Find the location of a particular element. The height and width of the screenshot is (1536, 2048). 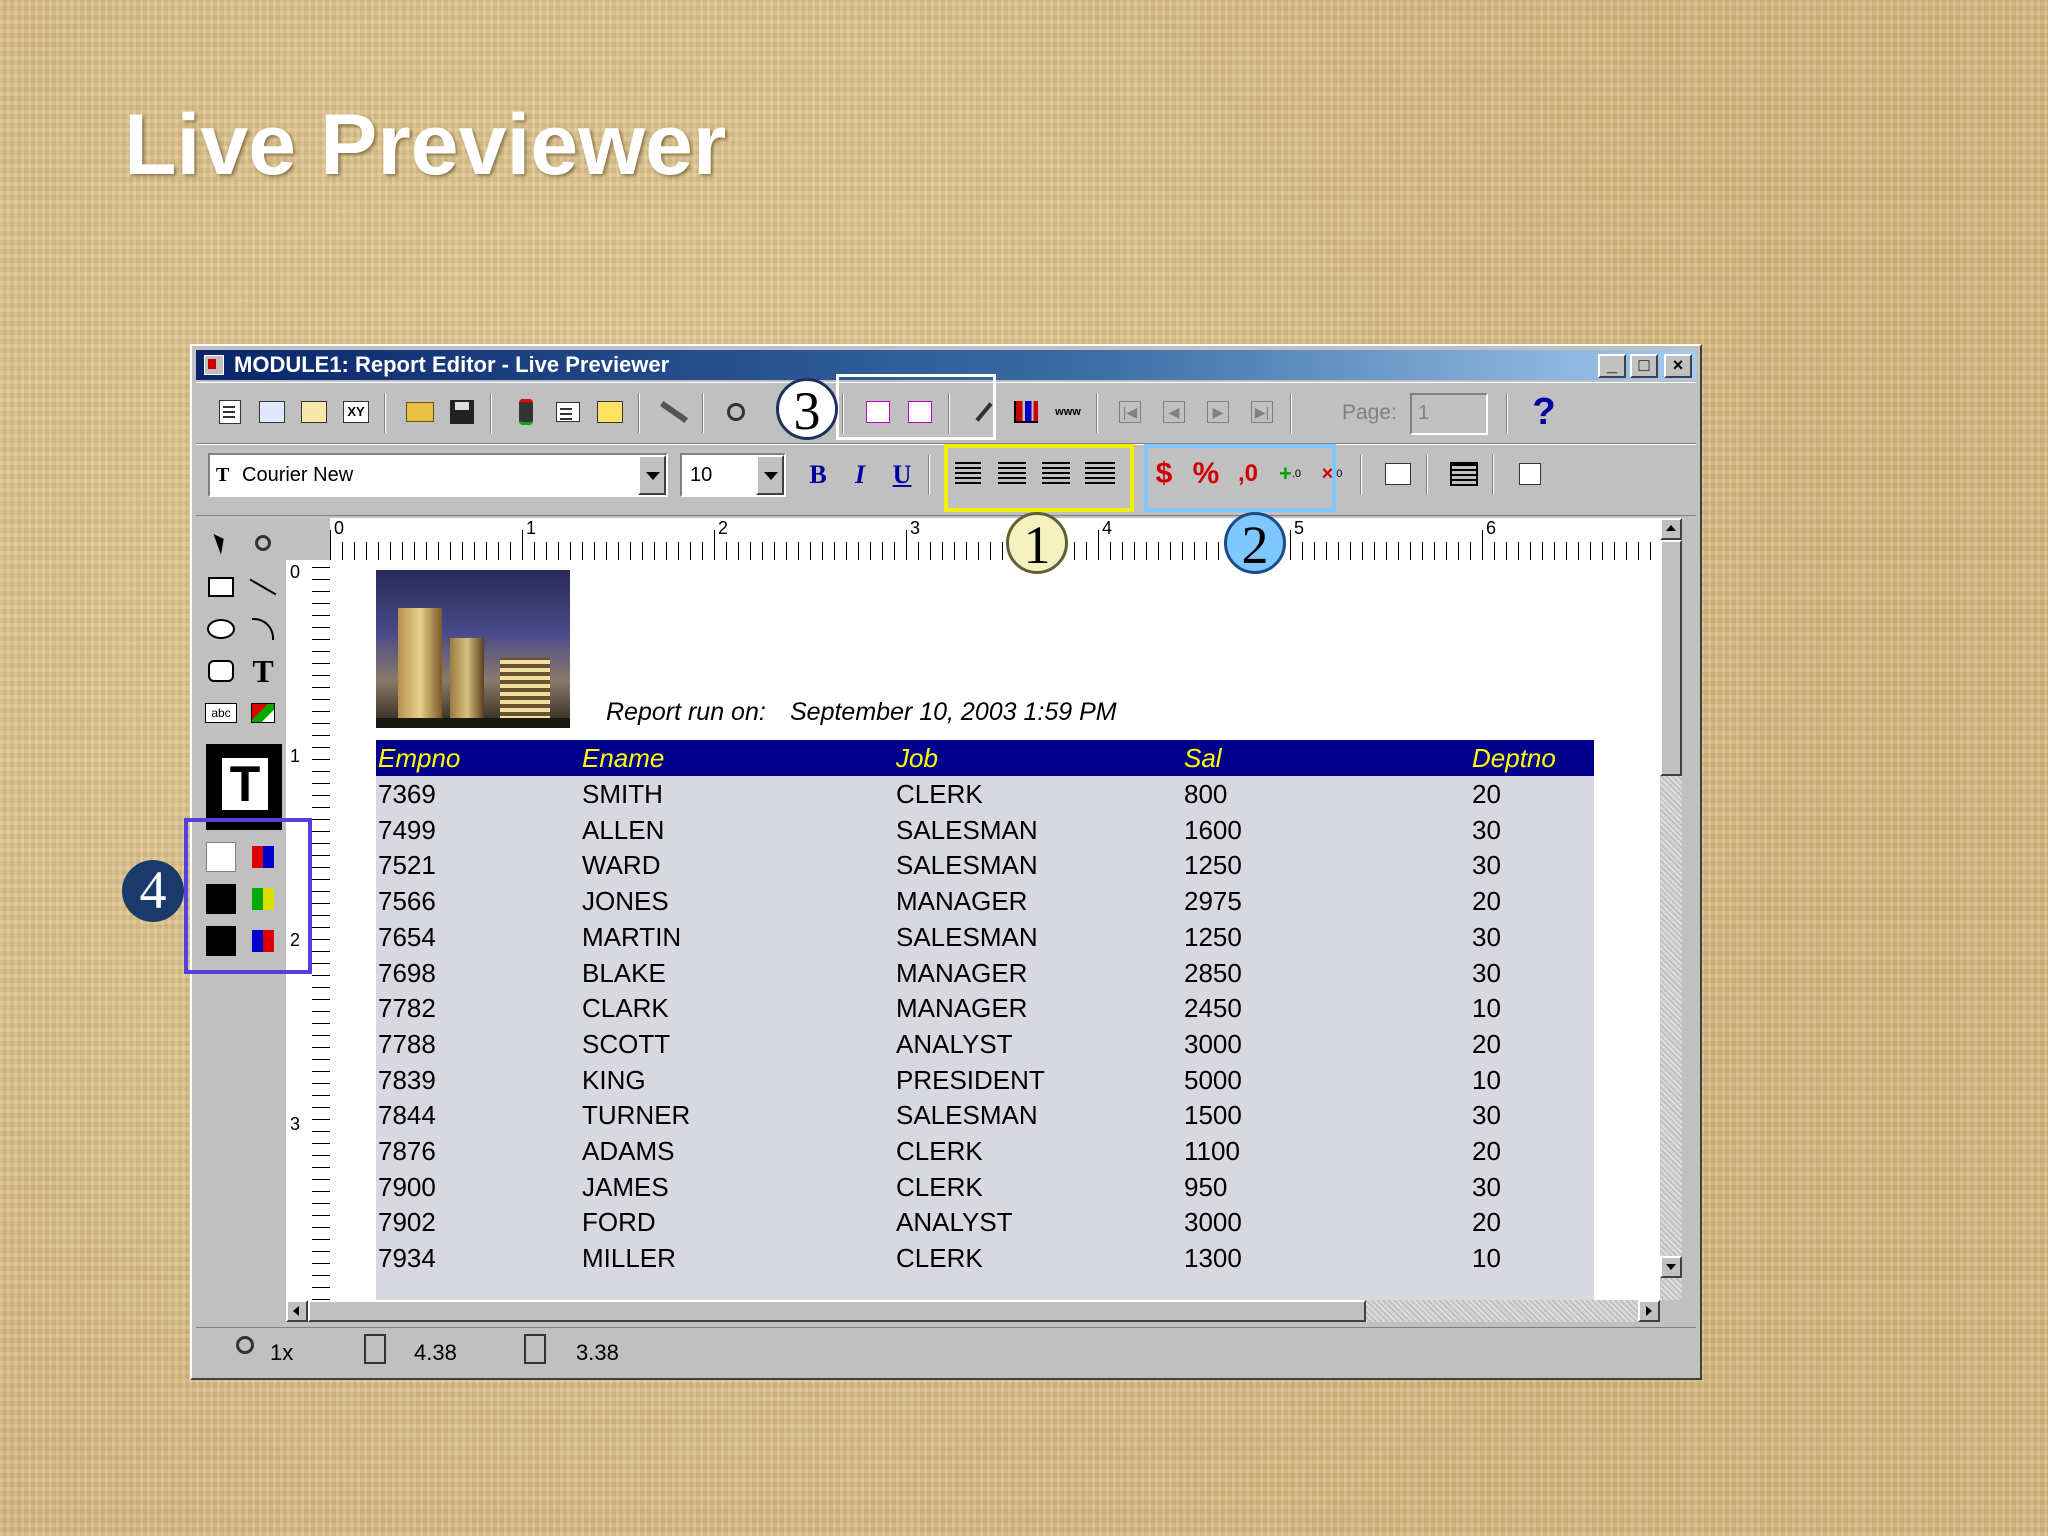

cell-ename: MILLER is located at coordinates (629, 1258).